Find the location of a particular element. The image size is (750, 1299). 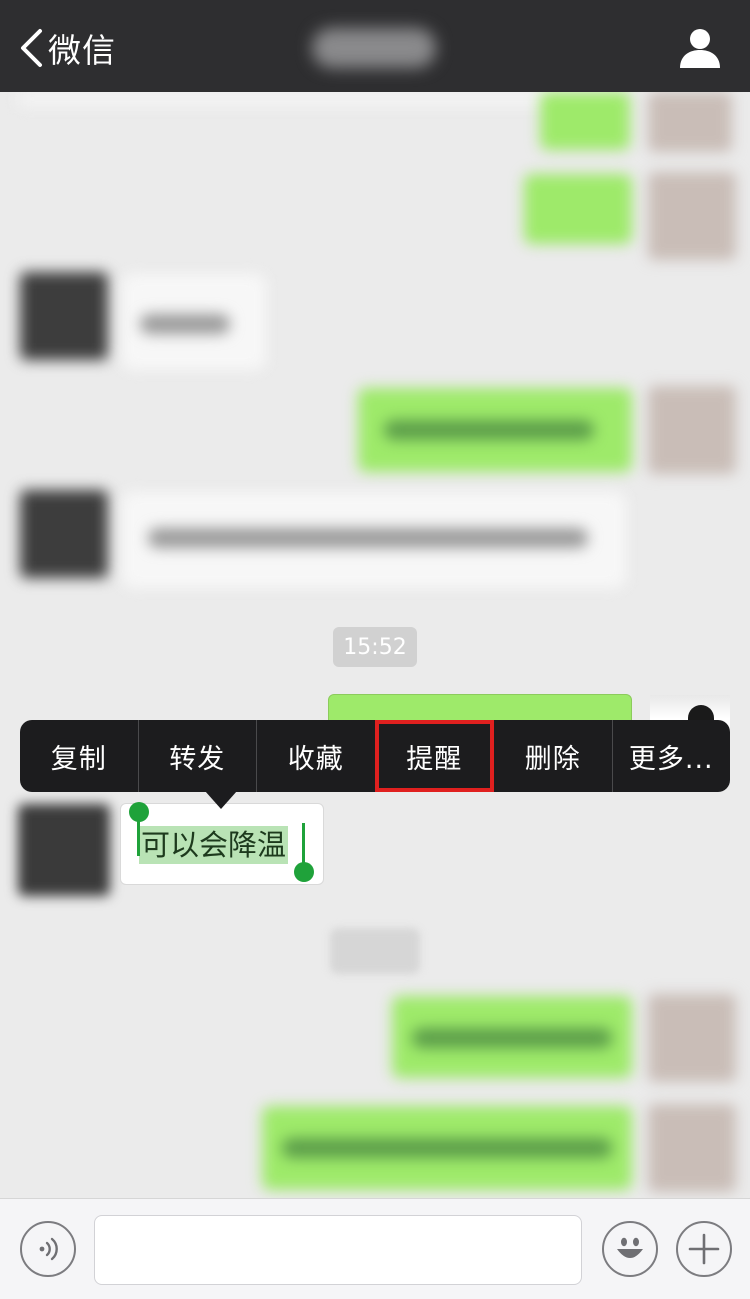

timestamp-blurred is located at coordinates (375, 951).